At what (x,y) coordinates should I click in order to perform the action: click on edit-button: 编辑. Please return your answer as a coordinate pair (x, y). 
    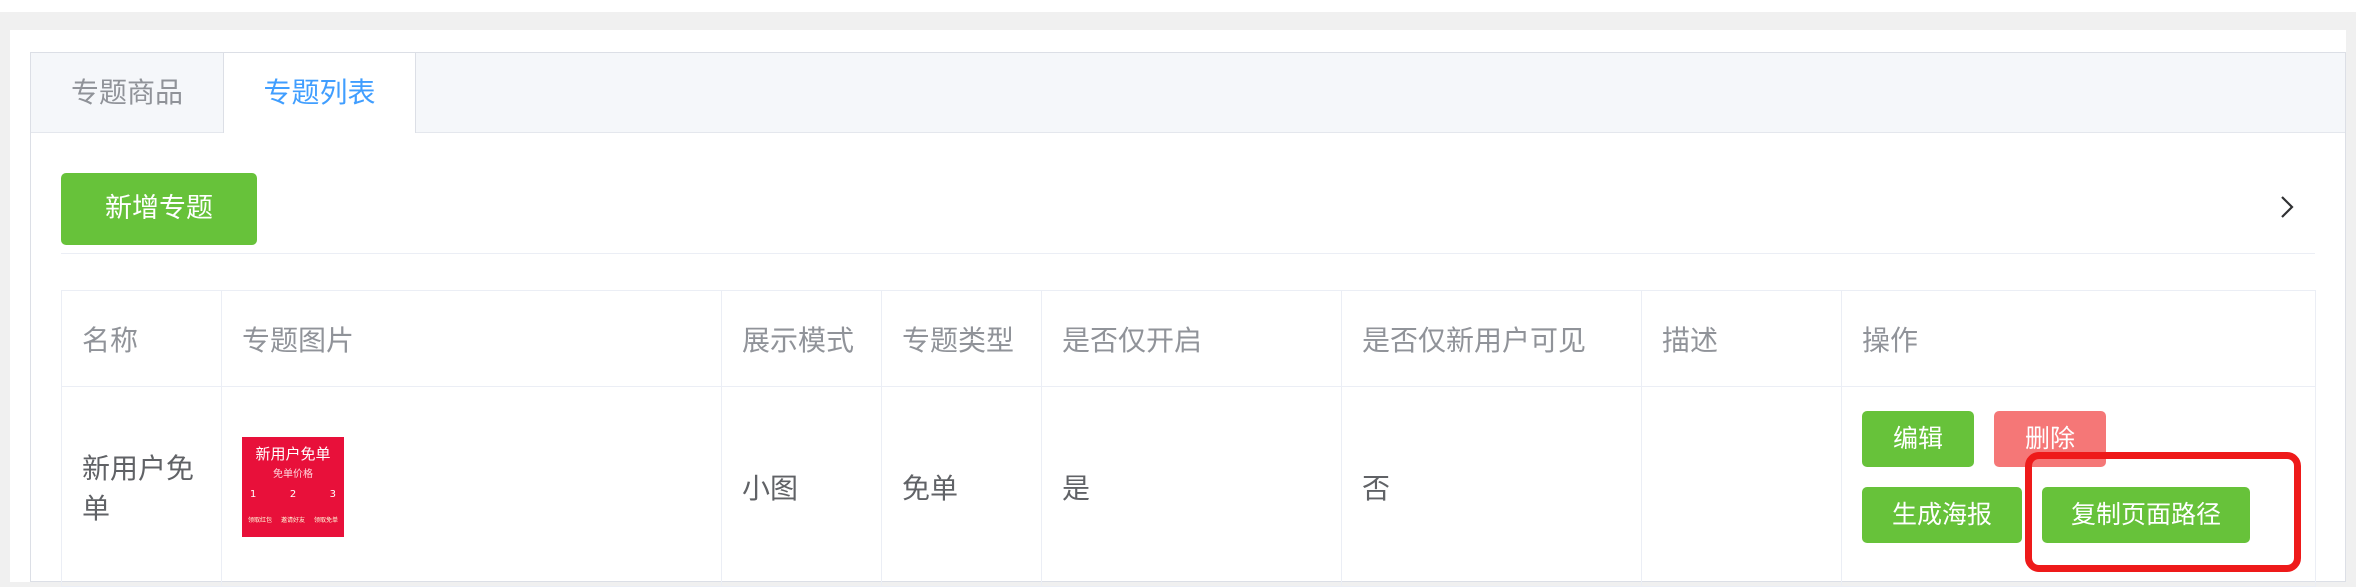
    Looking at the image, I should click on (1918, 439).